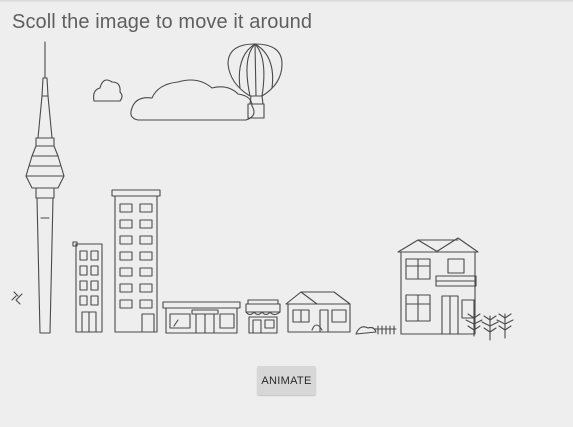 This screenshot has width=573, height=427. What do you see at coordinates (489, 327) in the screenshot?
I see `tree-icon` at bounding box center [489, 327].